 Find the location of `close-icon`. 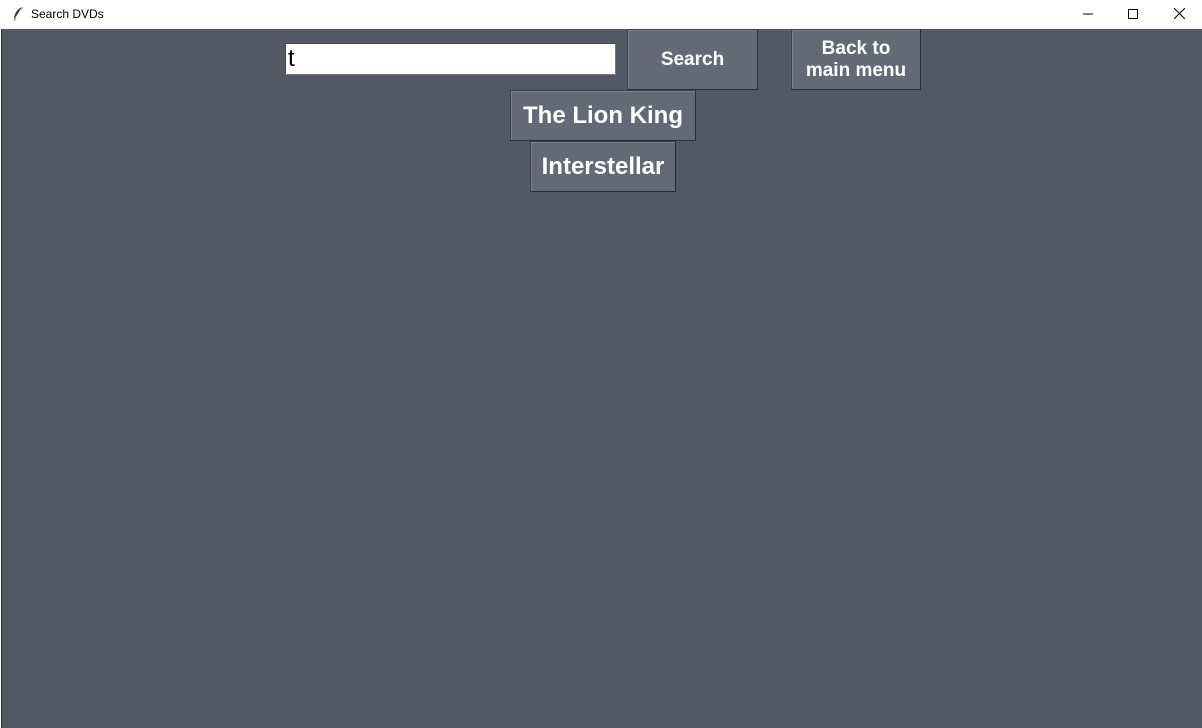

close-icon is located at coordinates (1179, 15).